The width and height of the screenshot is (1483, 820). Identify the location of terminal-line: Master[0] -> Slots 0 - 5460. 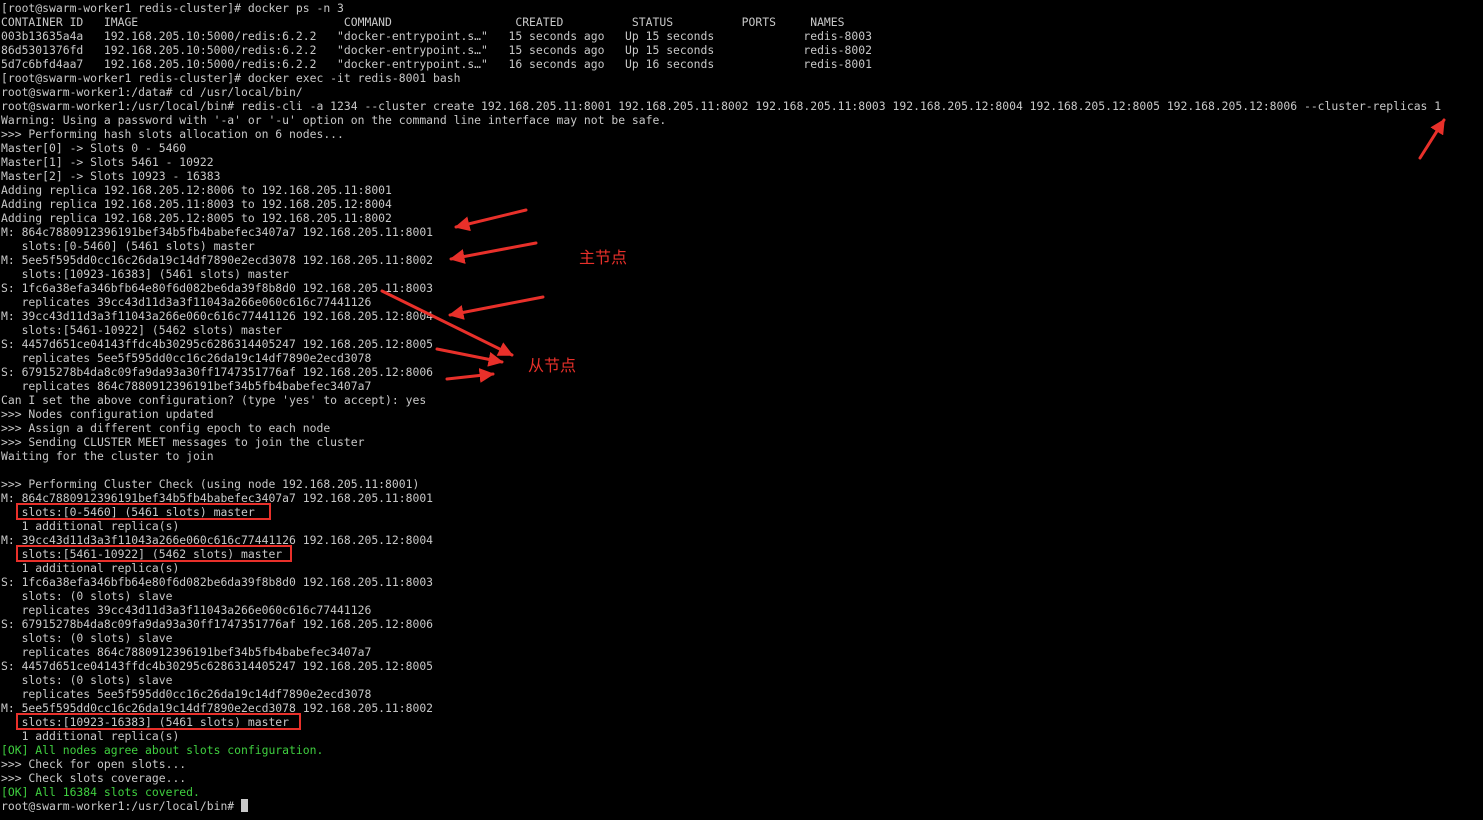
(94, 148).